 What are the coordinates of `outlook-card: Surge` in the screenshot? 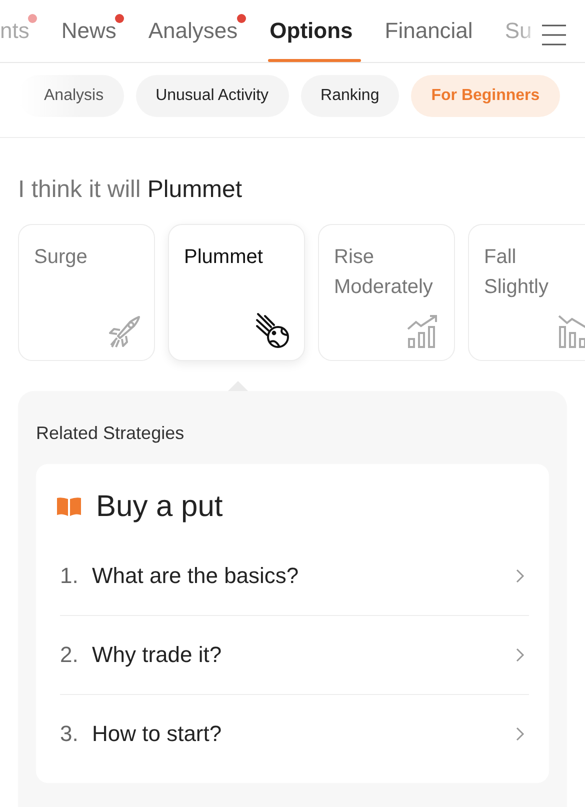 It's located at (86, 292).